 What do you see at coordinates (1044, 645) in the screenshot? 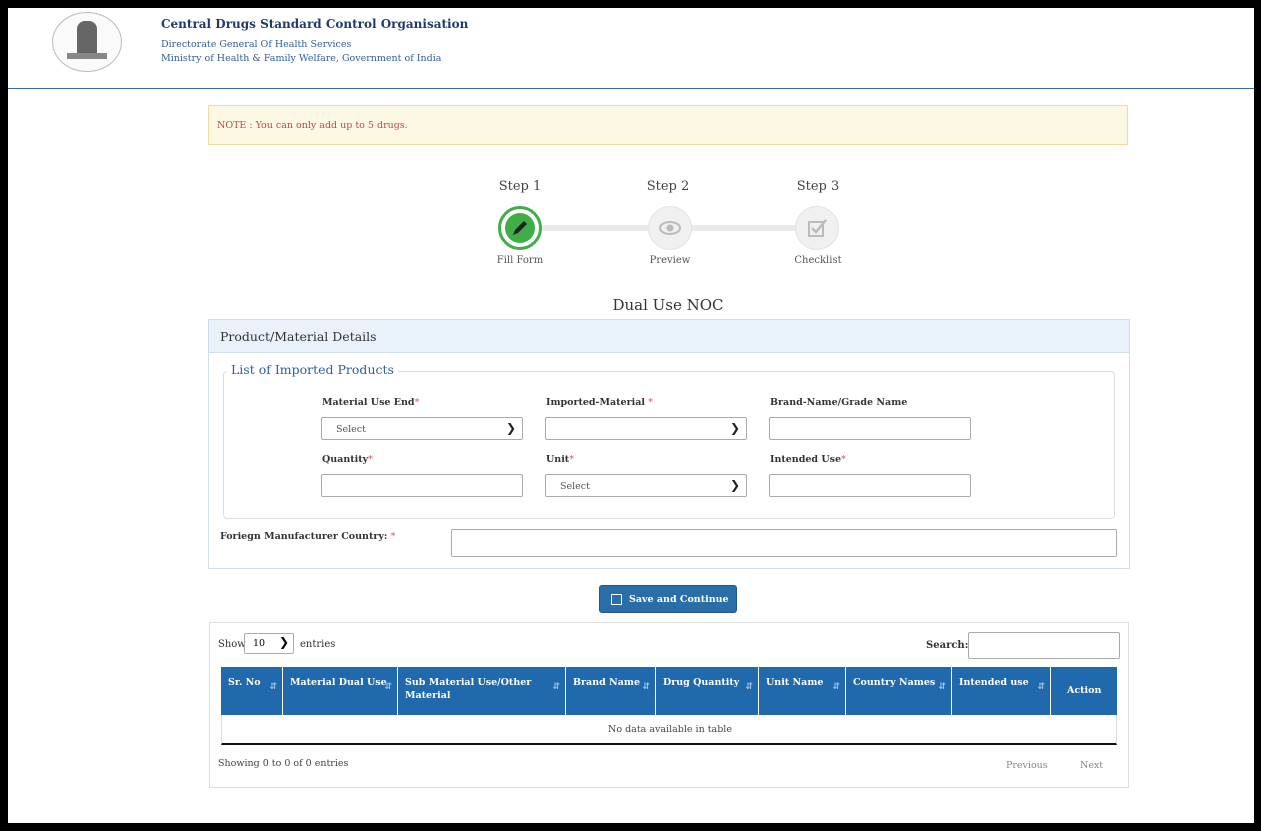
I see `search-input` at bounding box center [1044, 645].